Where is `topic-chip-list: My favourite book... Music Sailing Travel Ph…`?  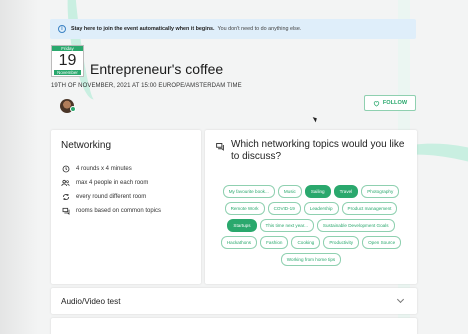
topic-chip-list: My favourite book... Music Sailing Travel Ph… is located at coordinates (311, 225).